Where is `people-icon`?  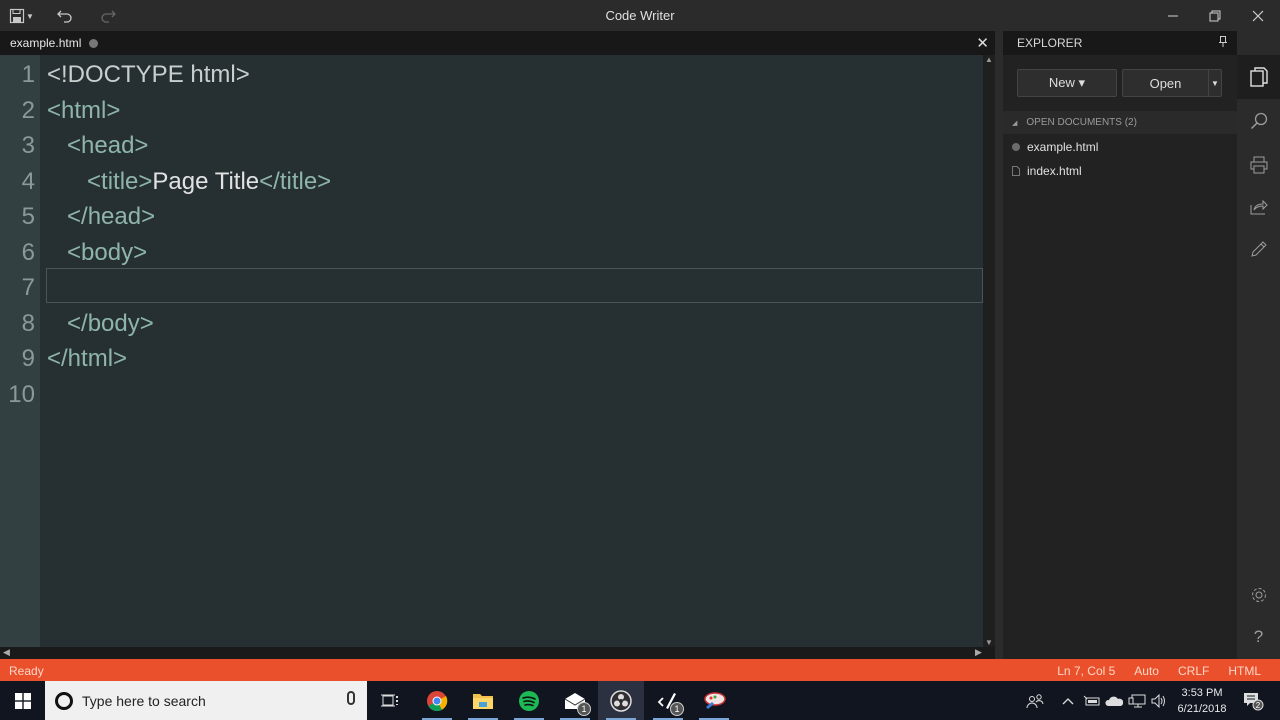 people-icon is located at coordinates (1035, 700).